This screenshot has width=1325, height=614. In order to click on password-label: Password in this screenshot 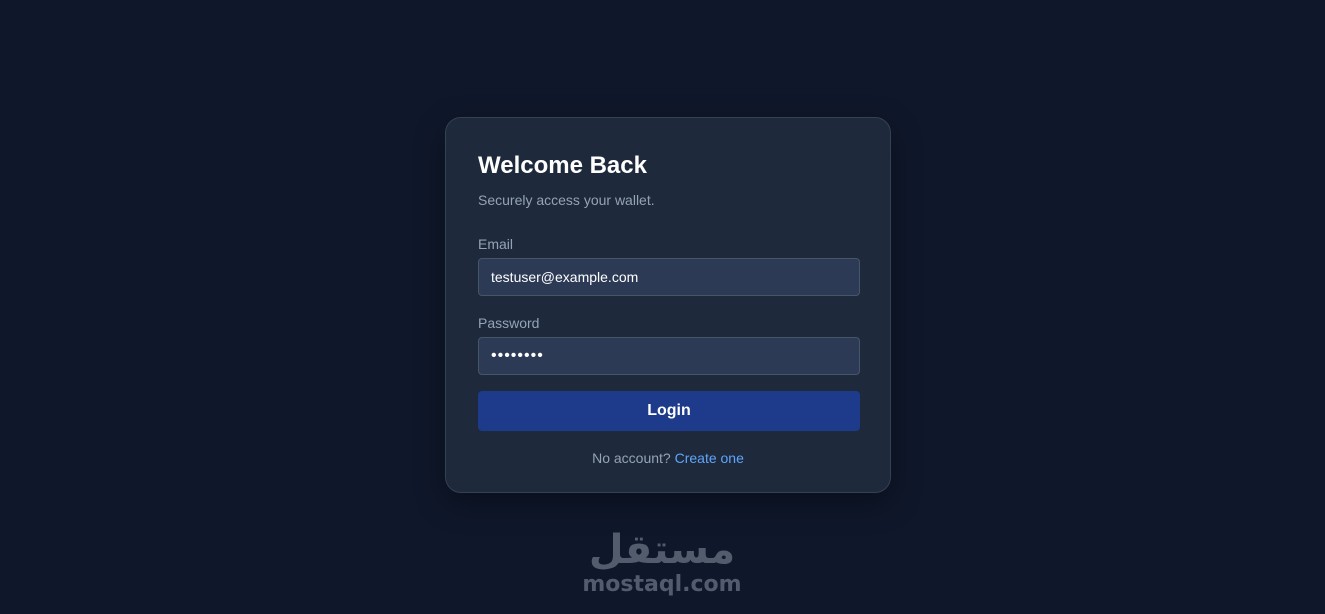, I will do `click(509, 323)`.